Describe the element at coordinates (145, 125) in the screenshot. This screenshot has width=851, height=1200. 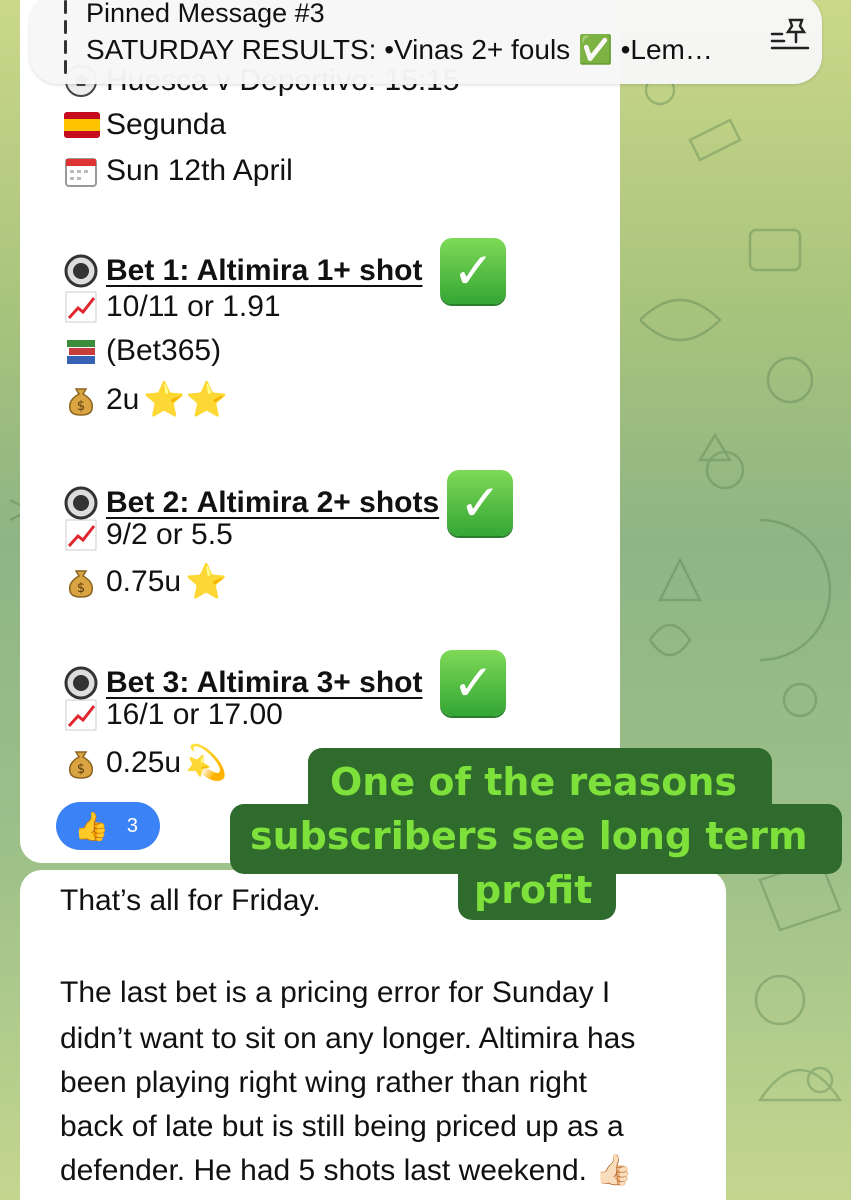
I see `league-line: Segunda` at that location.